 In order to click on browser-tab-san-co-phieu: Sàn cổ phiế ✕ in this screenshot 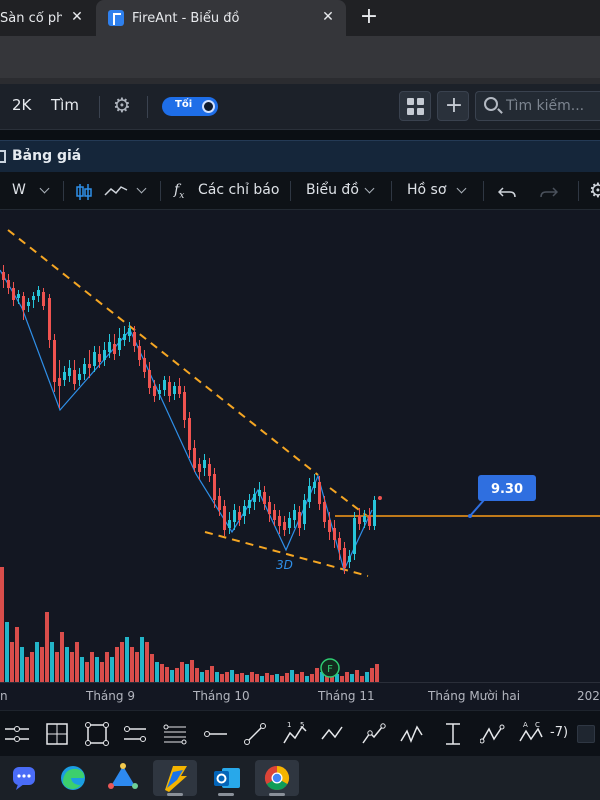, I will do `click(47, 18)`.